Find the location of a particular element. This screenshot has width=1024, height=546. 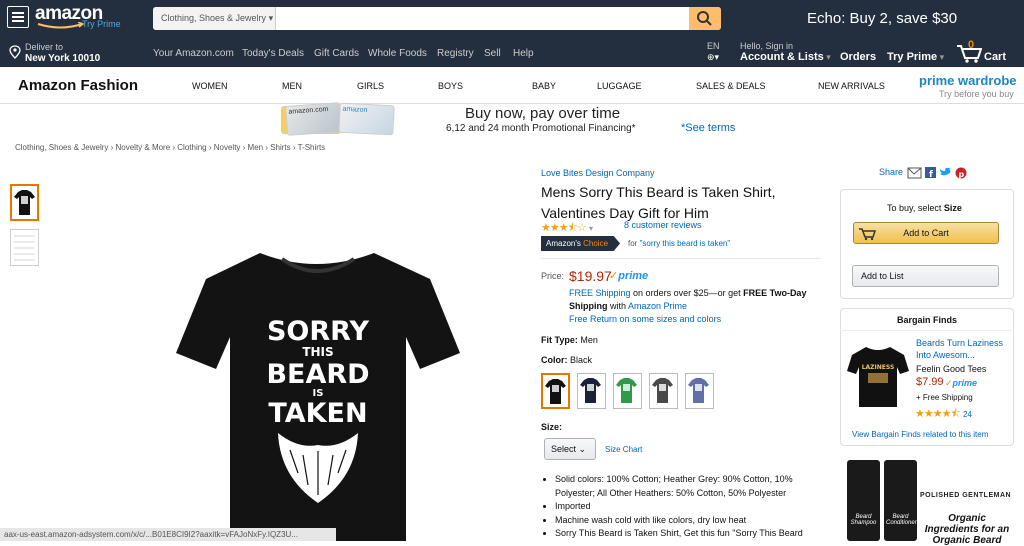

category-link: BABY is located at coordinates (544, 86).